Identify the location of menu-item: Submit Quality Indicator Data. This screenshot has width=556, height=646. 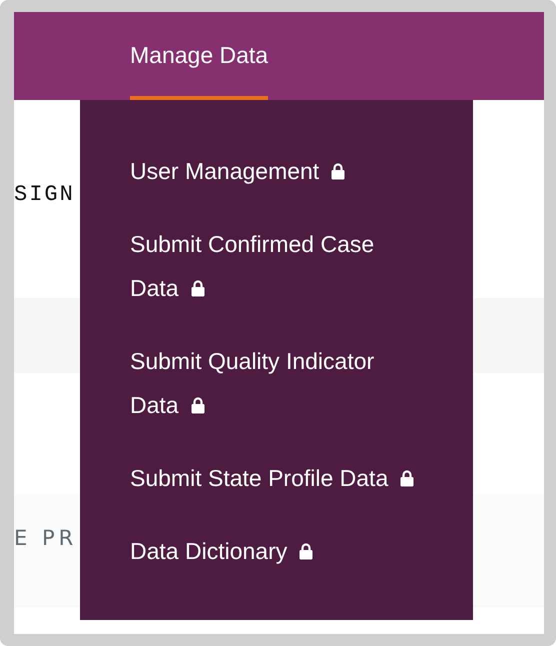
(274, 382).